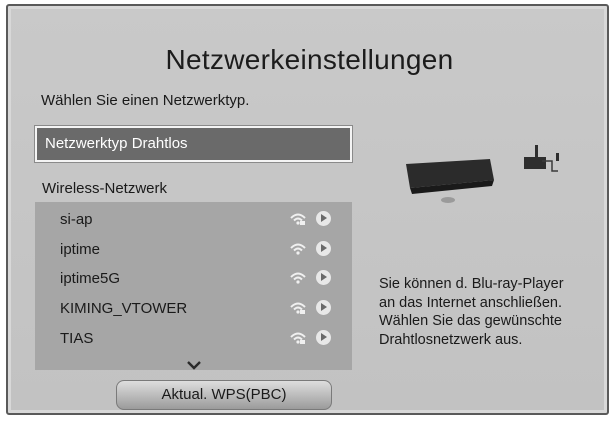  What do you see at coordinates (193, 340) in the screenshot?
I see `network-item-tias: TIAS` at bounding box center [193, 340].